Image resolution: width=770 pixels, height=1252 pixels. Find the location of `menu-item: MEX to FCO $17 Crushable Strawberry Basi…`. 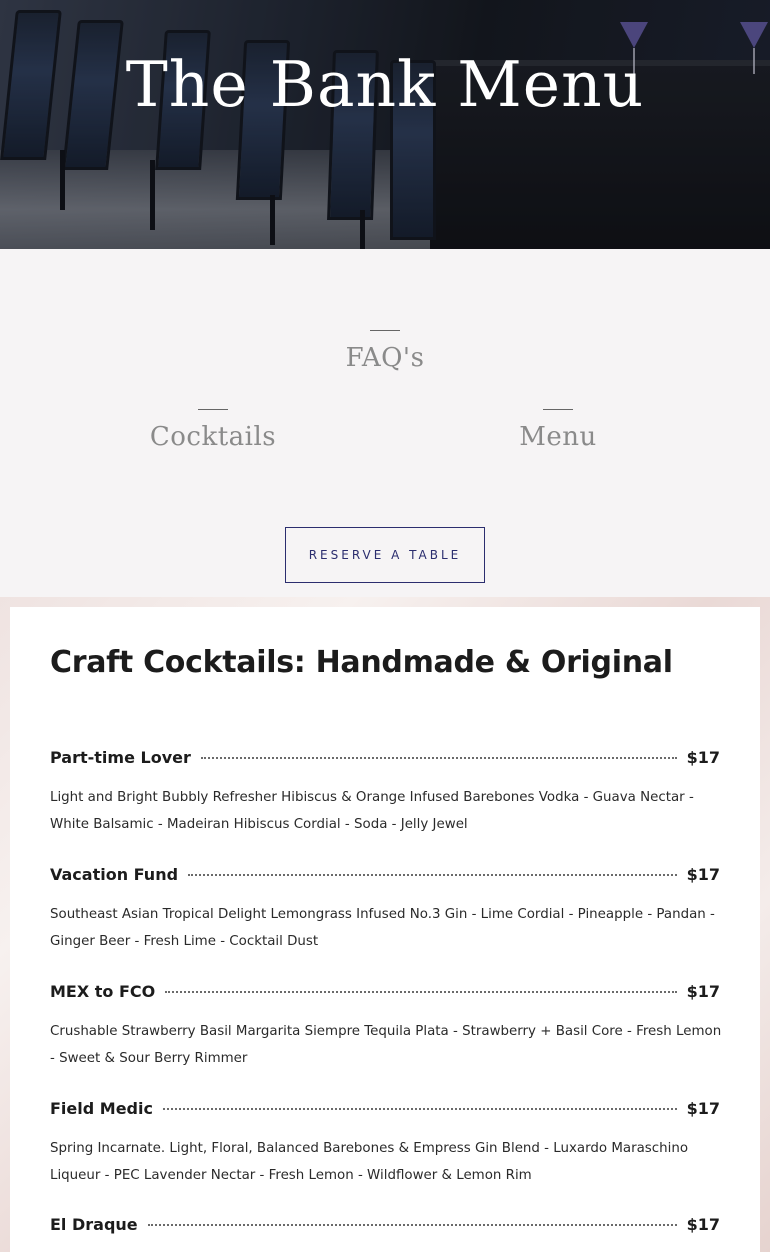

menu-item: MEX to FCO $17 Crushable Strawberry Basi… is located at coordinates (386, 1025).